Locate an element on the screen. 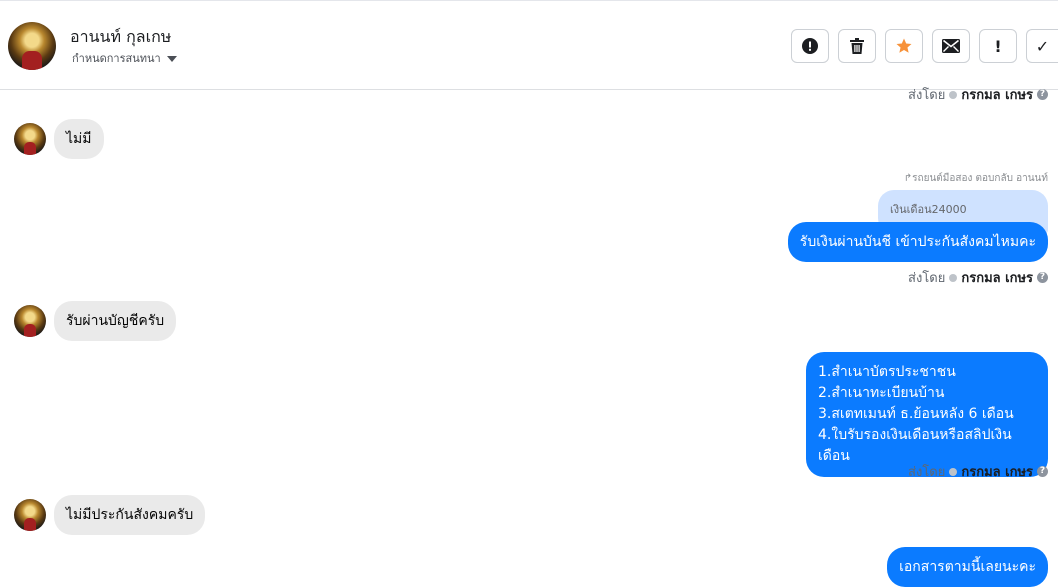 Image resolution: width=1058 pixels, height=587 pixels. report-button is located at coordinates (810, 46).